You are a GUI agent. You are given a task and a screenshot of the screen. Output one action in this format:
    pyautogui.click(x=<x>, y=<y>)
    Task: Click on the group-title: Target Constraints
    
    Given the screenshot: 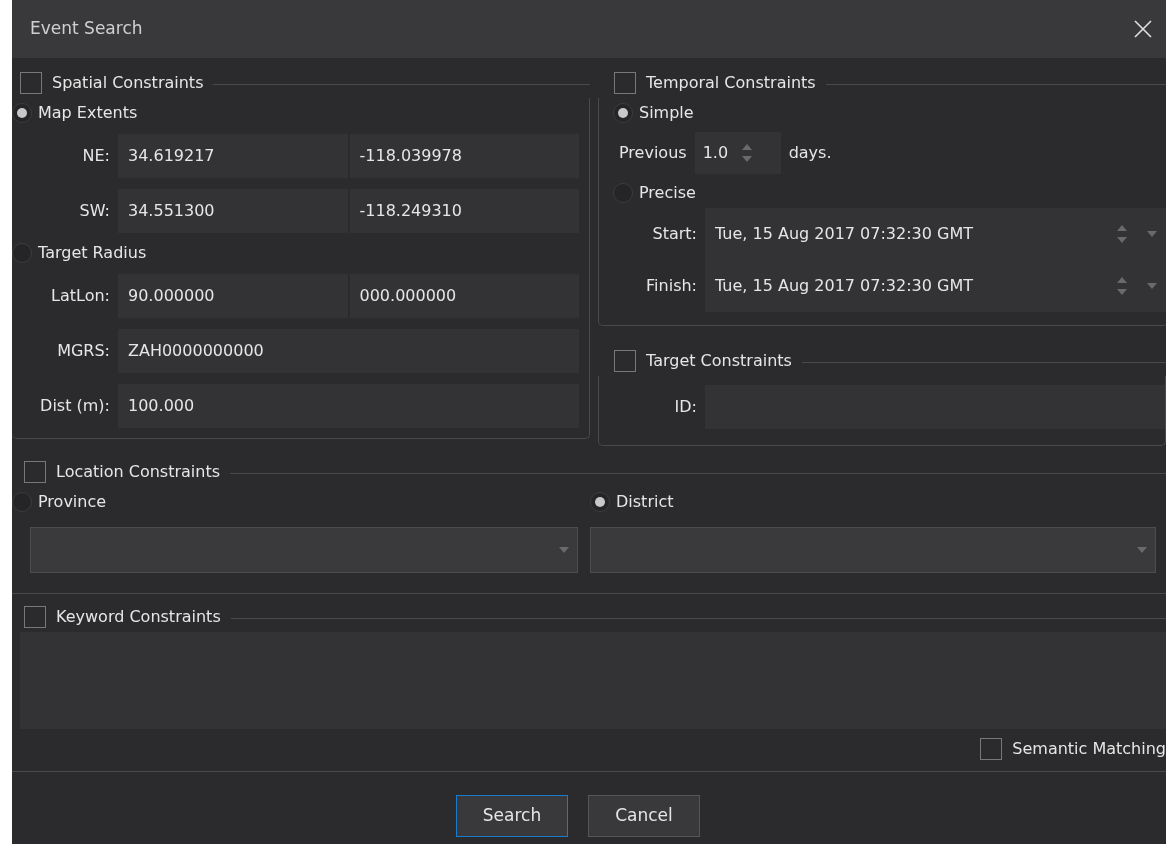 What is the action you would take?
    pyautogui.click(x=719, y=361)
    